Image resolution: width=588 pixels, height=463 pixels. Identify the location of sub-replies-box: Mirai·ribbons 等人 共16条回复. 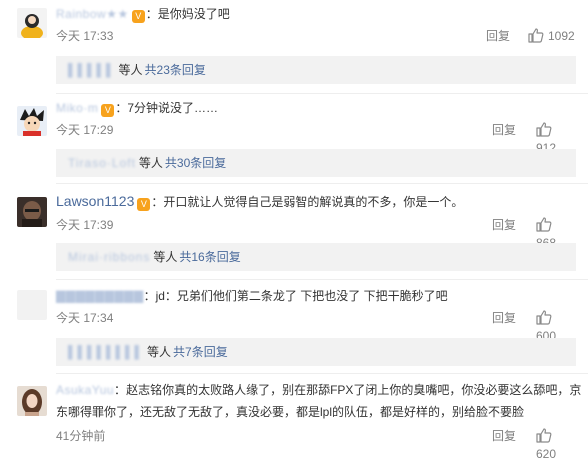
(316, 257).